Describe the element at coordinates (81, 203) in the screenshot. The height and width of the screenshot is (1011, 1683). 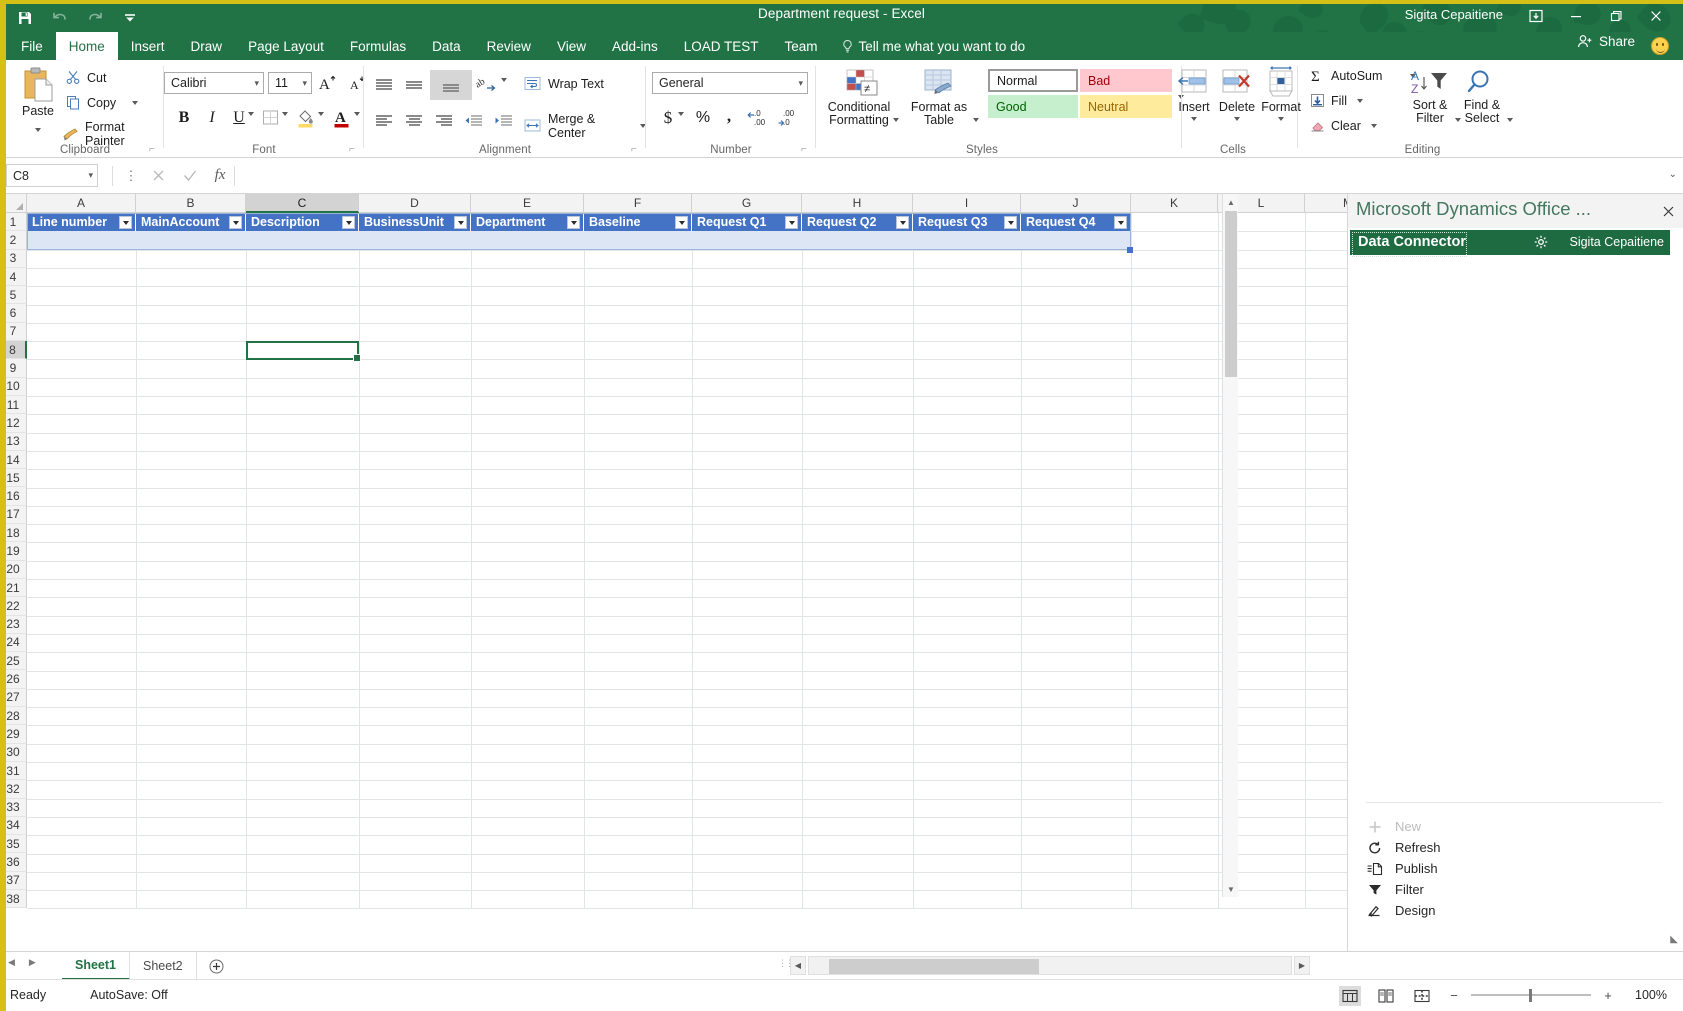
I see `column-header-A: A` at that location.